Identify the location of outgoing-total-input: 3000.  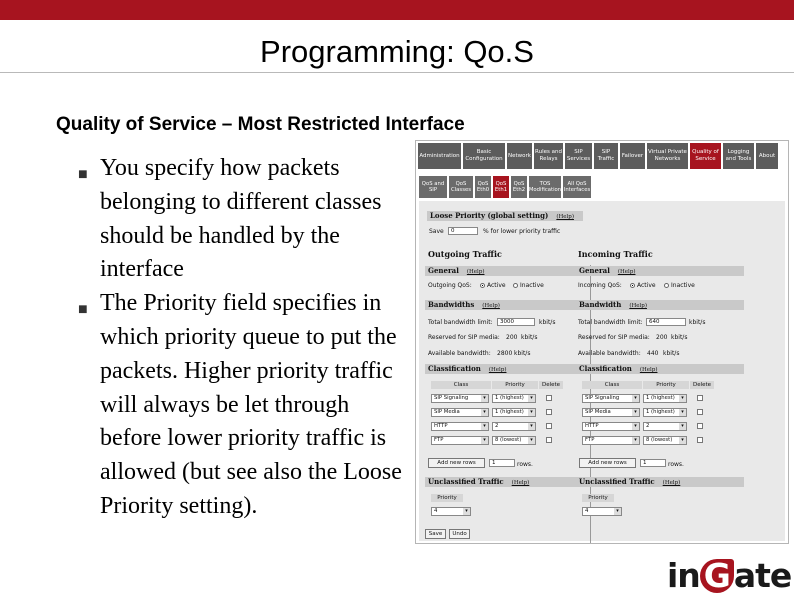
(516, 322).